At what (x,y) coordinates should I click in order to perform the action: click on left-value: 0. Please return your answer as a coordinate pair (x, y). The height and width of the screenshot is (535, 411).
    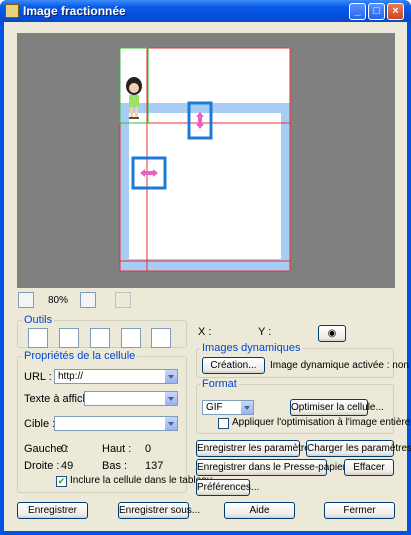
    Looking at the image, I should click on (64, 449).